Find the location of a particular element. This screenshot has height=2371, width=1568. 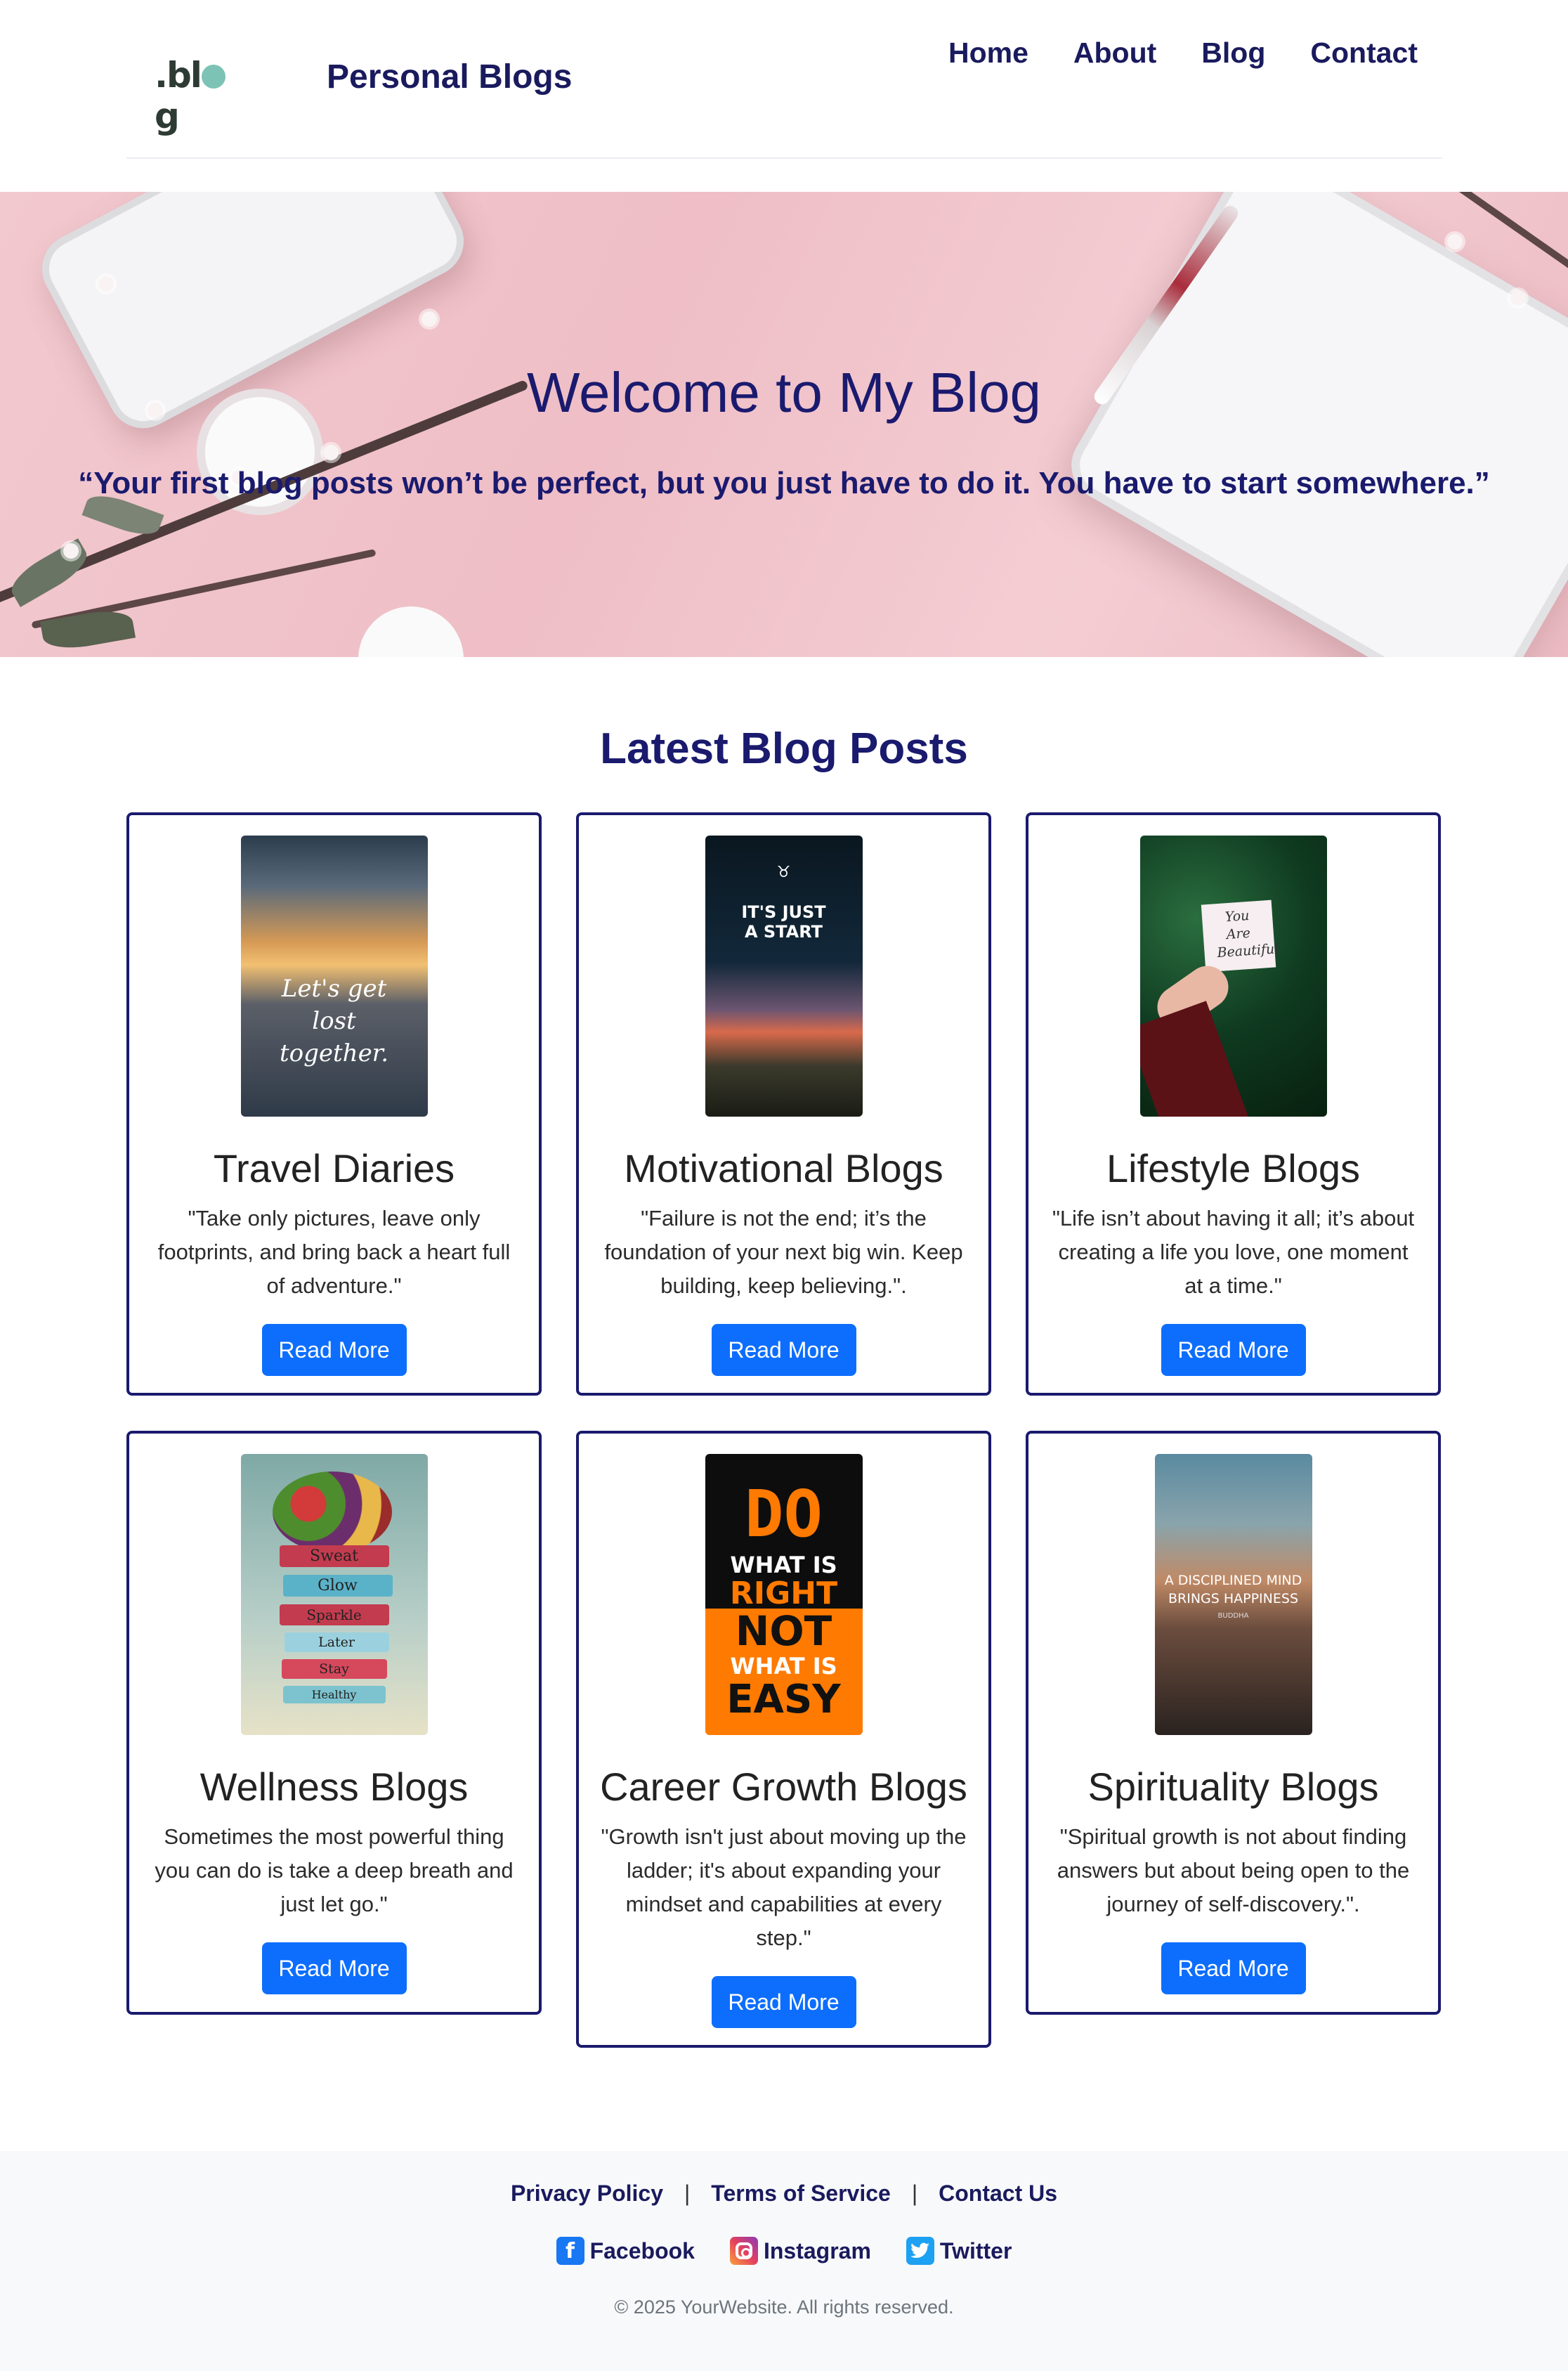

footer-link-contact: Contact Us is located at coordinates (998, 2194).